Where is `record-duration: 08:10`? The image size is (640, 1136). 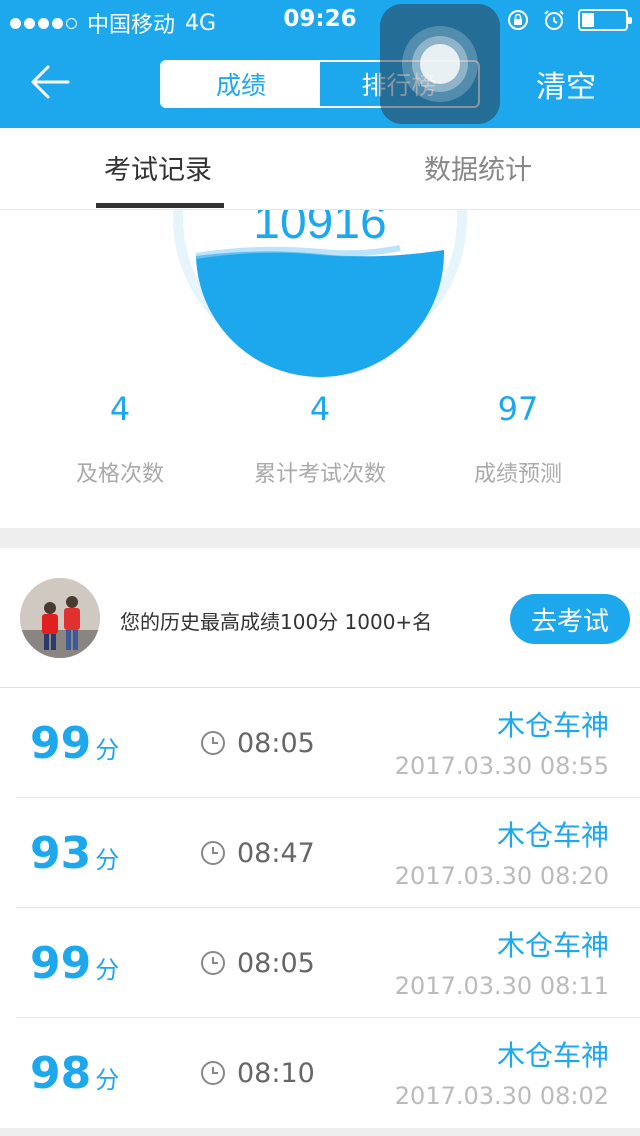
record-duration: 08:10 is located at coordinates (276, 1073).